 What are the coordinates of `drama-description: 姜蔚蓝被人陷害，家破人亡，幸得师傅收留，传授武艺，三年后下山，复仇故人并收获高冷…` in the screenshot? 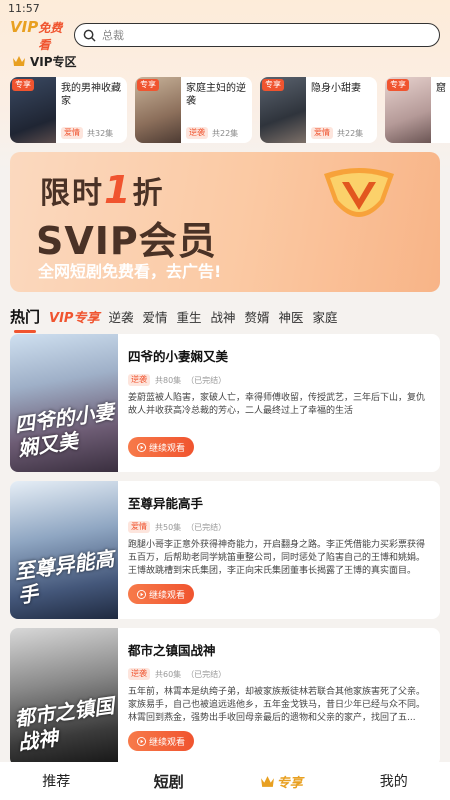 It's located at (277, 404).